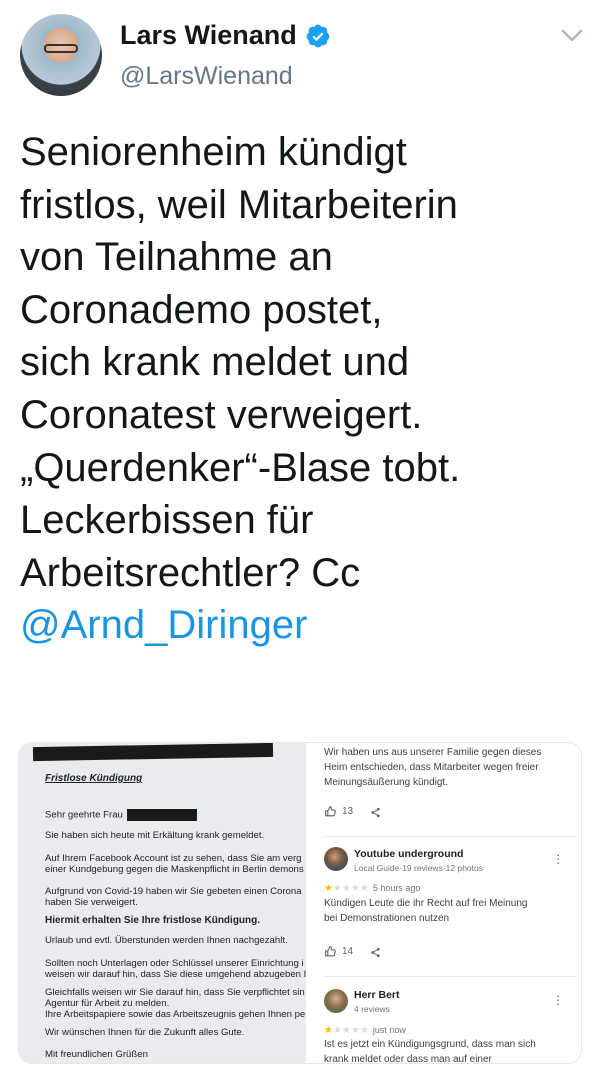 The width and height of the screenshot is (600, 1080). What do you see at coordinates (572, 36) in the screenshot?
I see `chevron-down-icon` at bounding box center [572, 36].